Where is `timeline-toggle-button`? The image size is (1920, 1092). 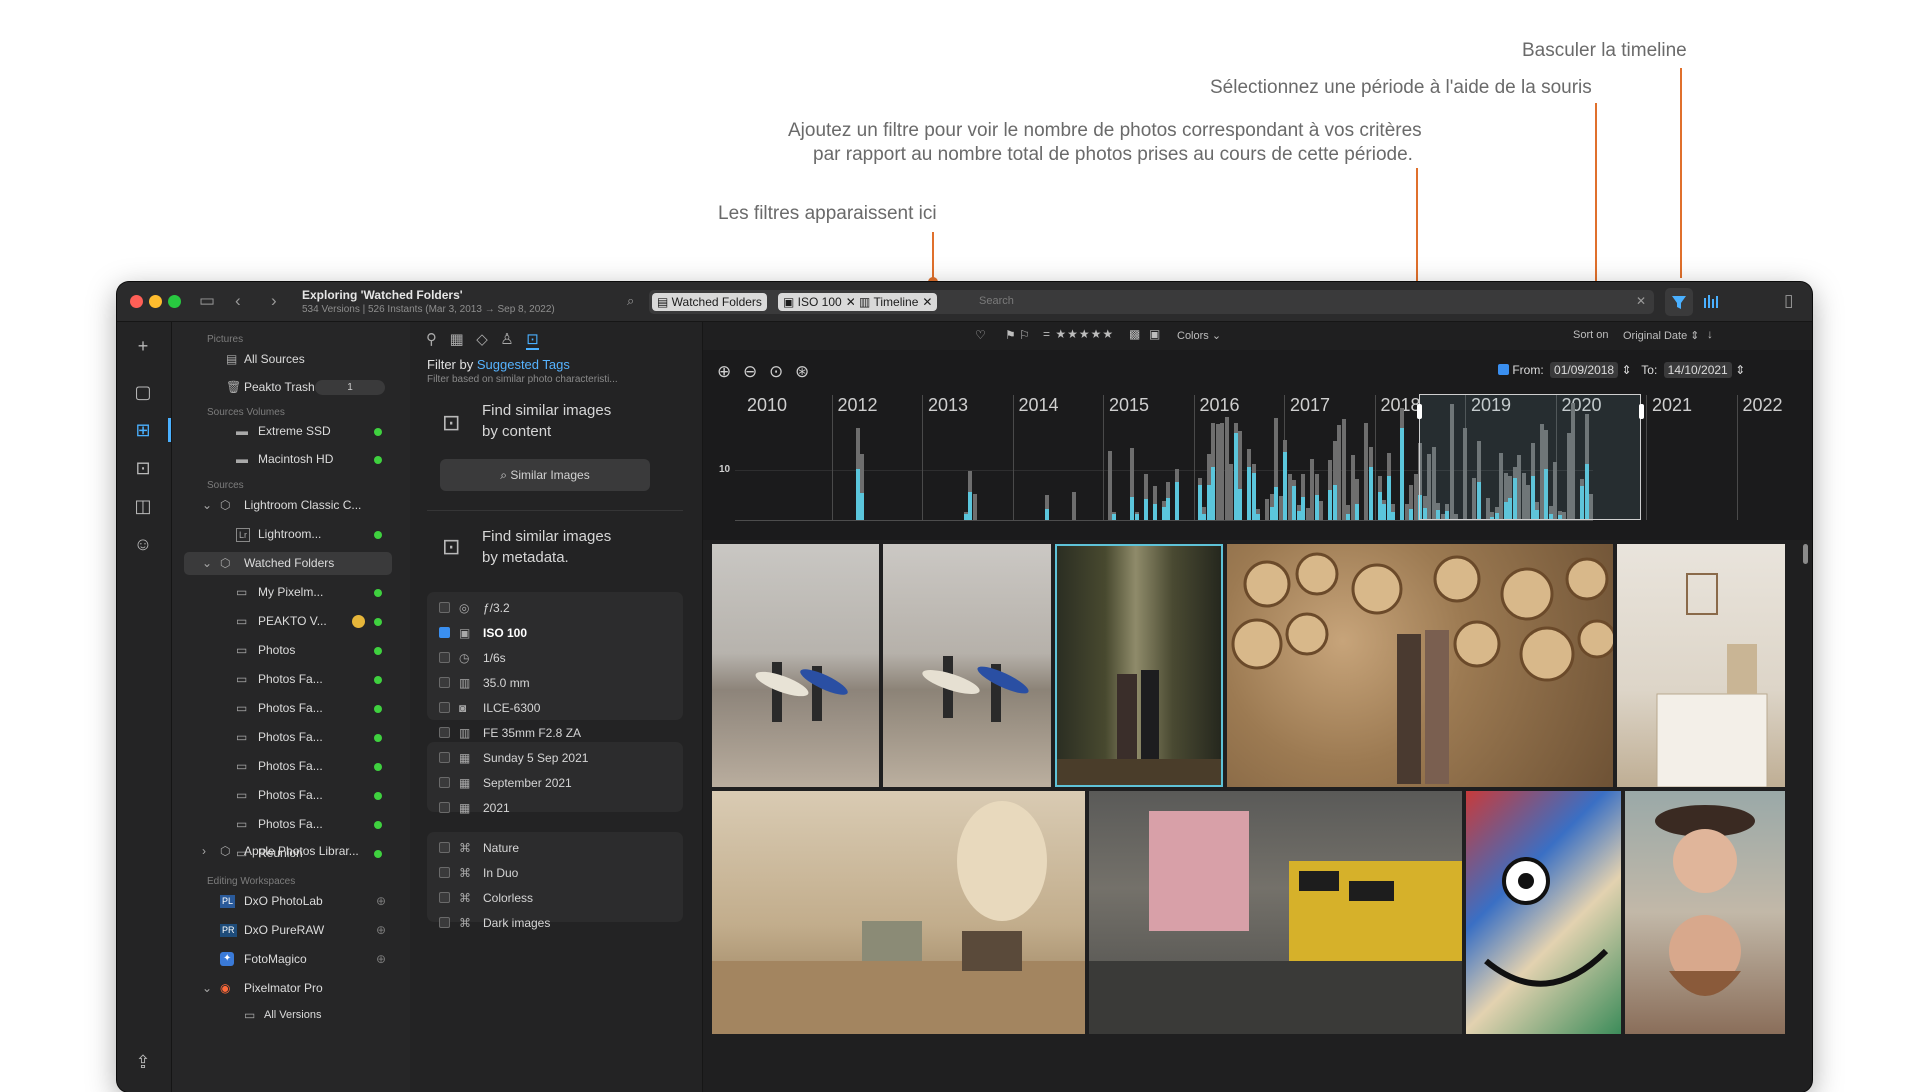
timeline-toggle-button is located at coordinates (1711, 302).